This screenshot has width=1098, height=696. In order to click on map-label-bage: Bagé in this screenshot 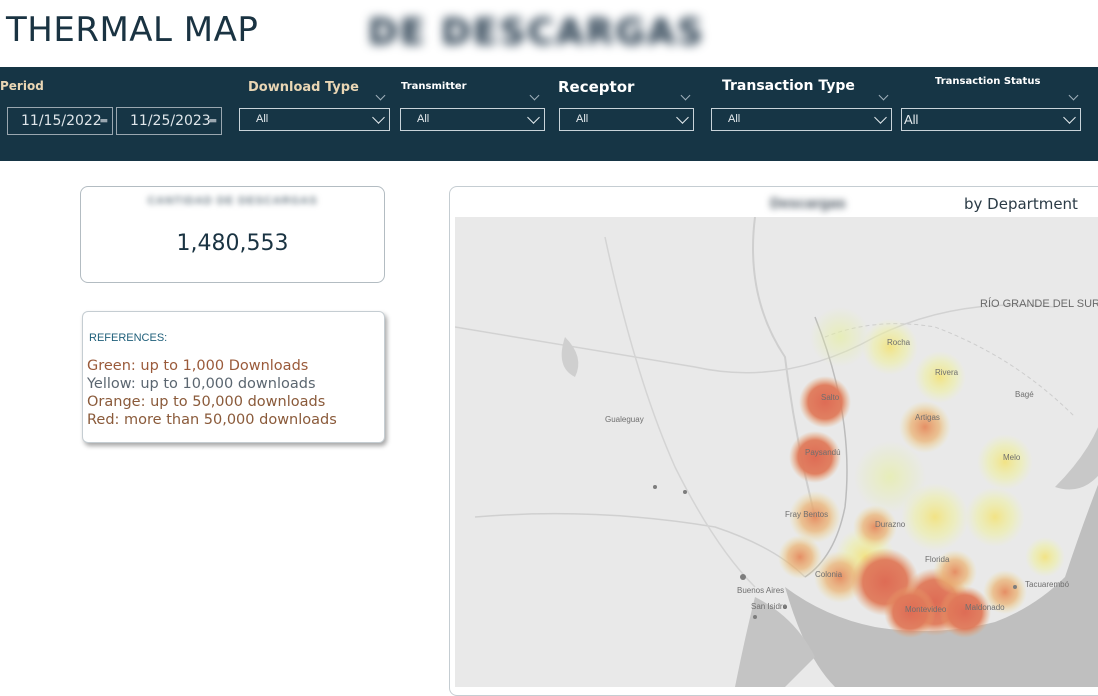, I will do `click(1024, 394)`.